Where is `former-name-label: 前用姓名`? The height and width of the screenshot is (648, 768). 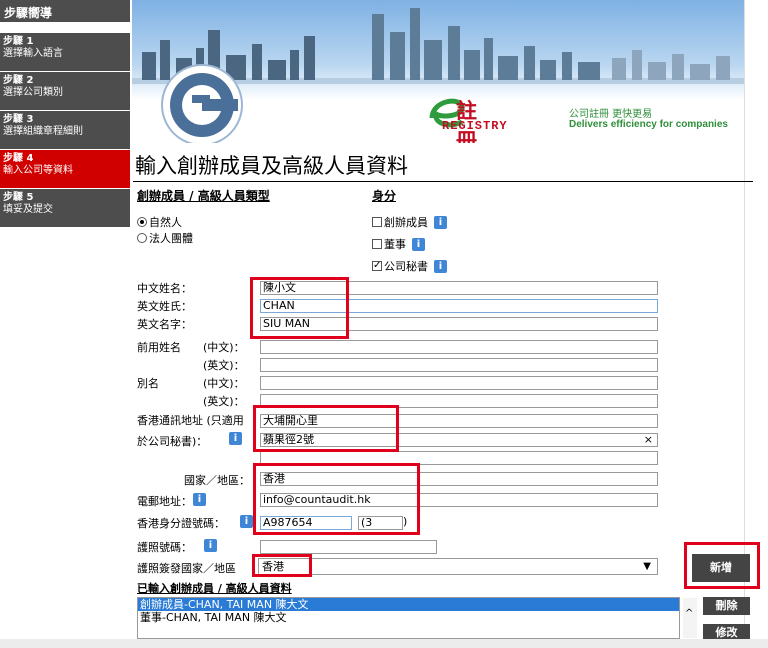 former-name-label: 前用姓名 is located at coordinates (159, 347).